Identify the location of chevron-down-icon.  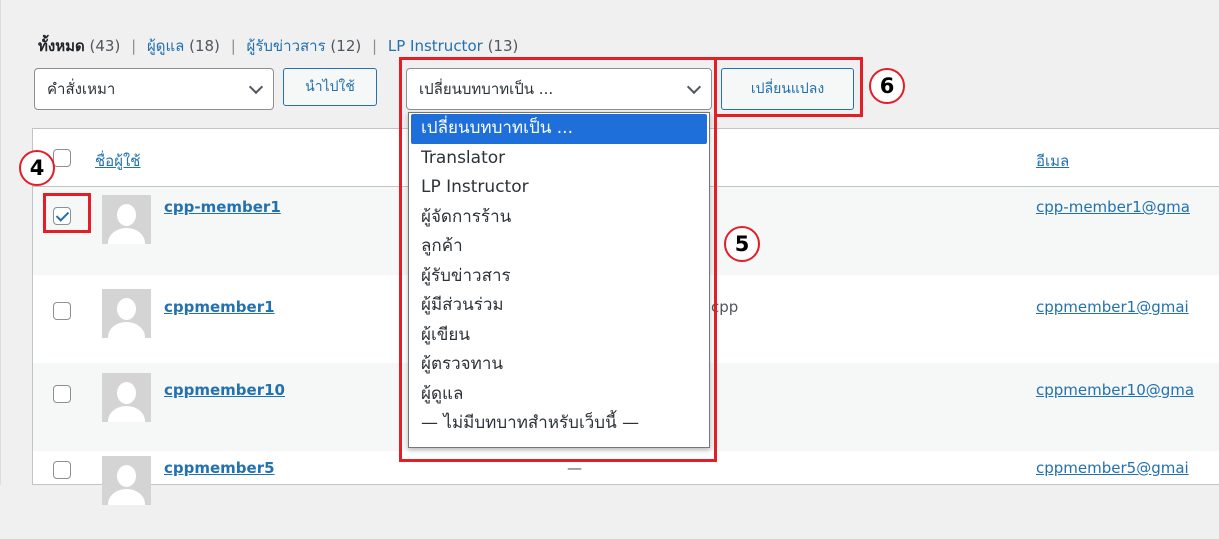
(256, 87).